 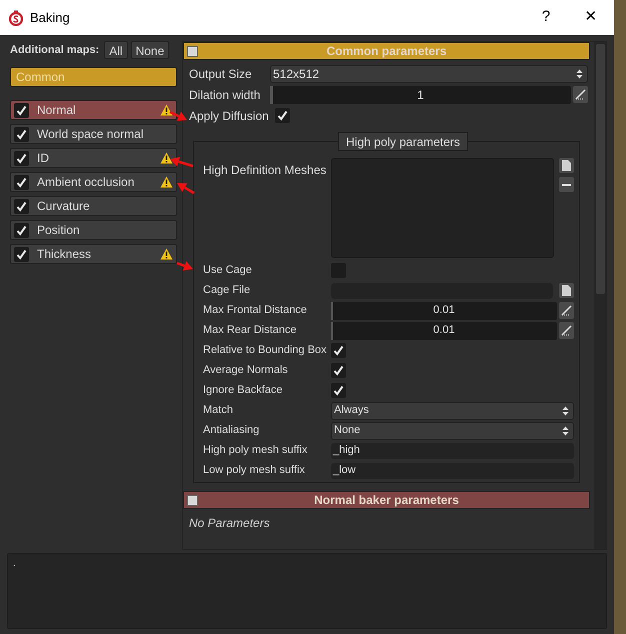 I want to click on dropdown: 512x512, so click(x=429, y=73).